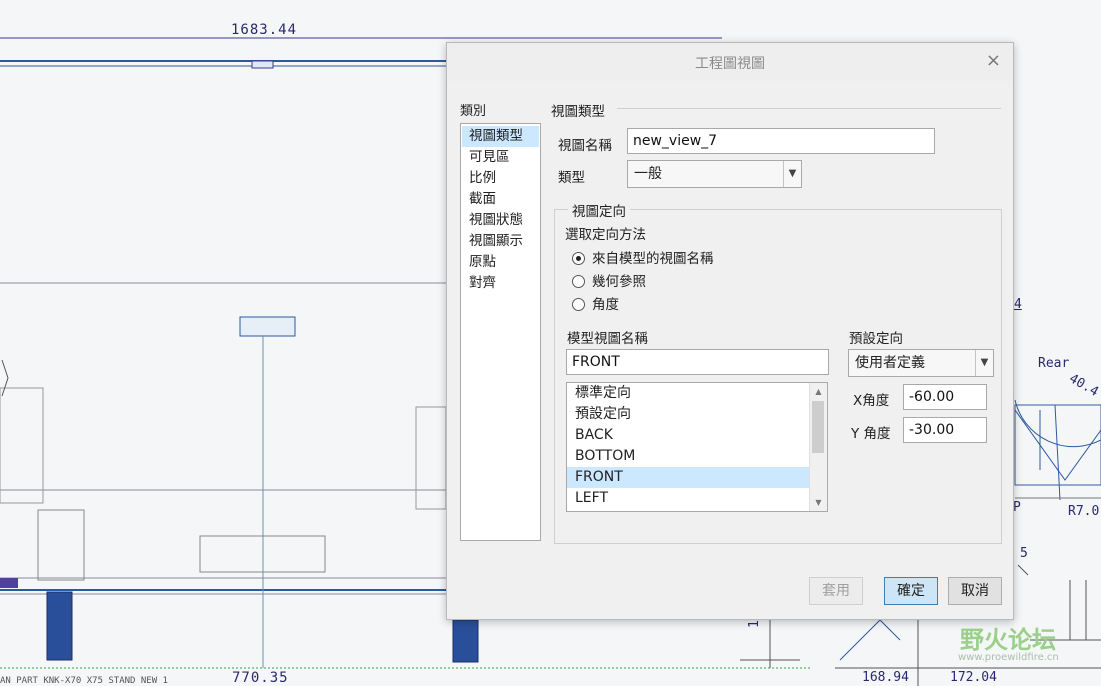 The height and width of the screenshot is (686, 1101). Describe the element at coordinates (500, 136) in the screenshot. I see `category-view-type: 視圖類型` at that location.